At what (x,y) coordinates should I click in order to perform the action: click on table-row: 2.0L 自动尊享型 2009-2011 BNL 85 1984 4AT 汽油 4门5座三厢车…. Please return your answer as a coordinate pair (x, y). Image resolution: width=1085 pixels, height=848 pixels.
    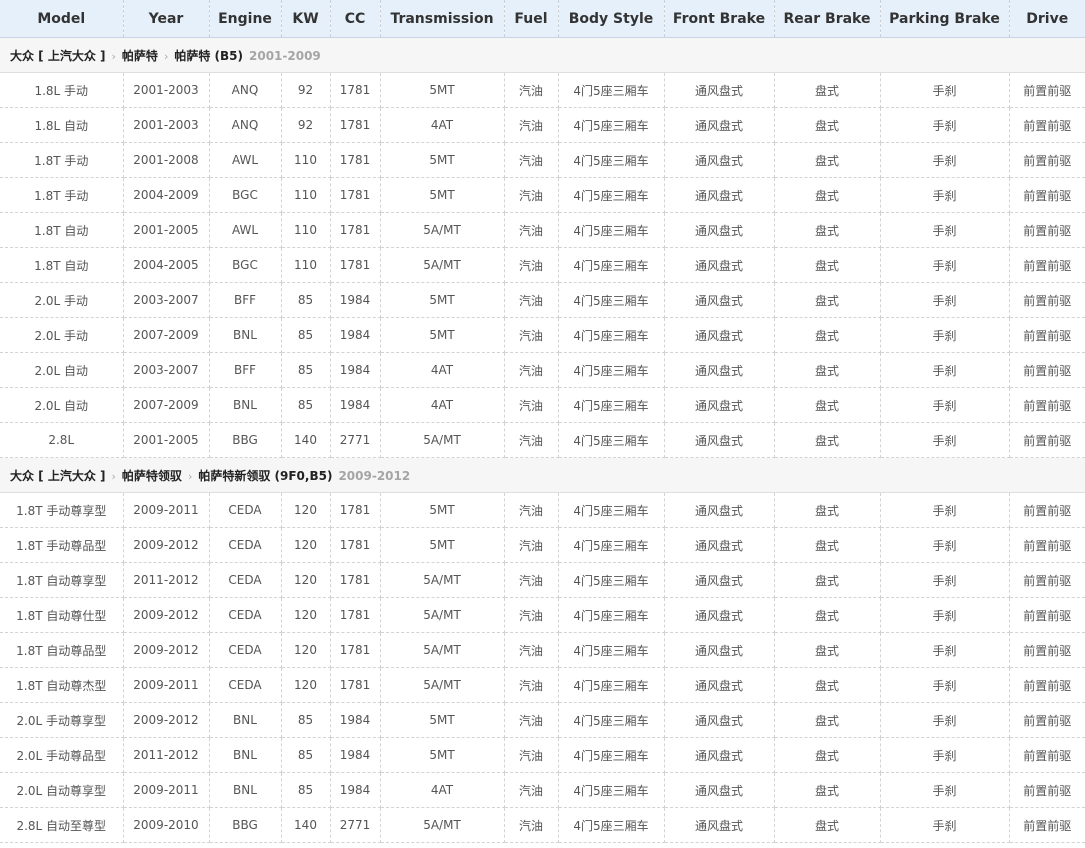
    Looking at the image, I should click on (542, 790).